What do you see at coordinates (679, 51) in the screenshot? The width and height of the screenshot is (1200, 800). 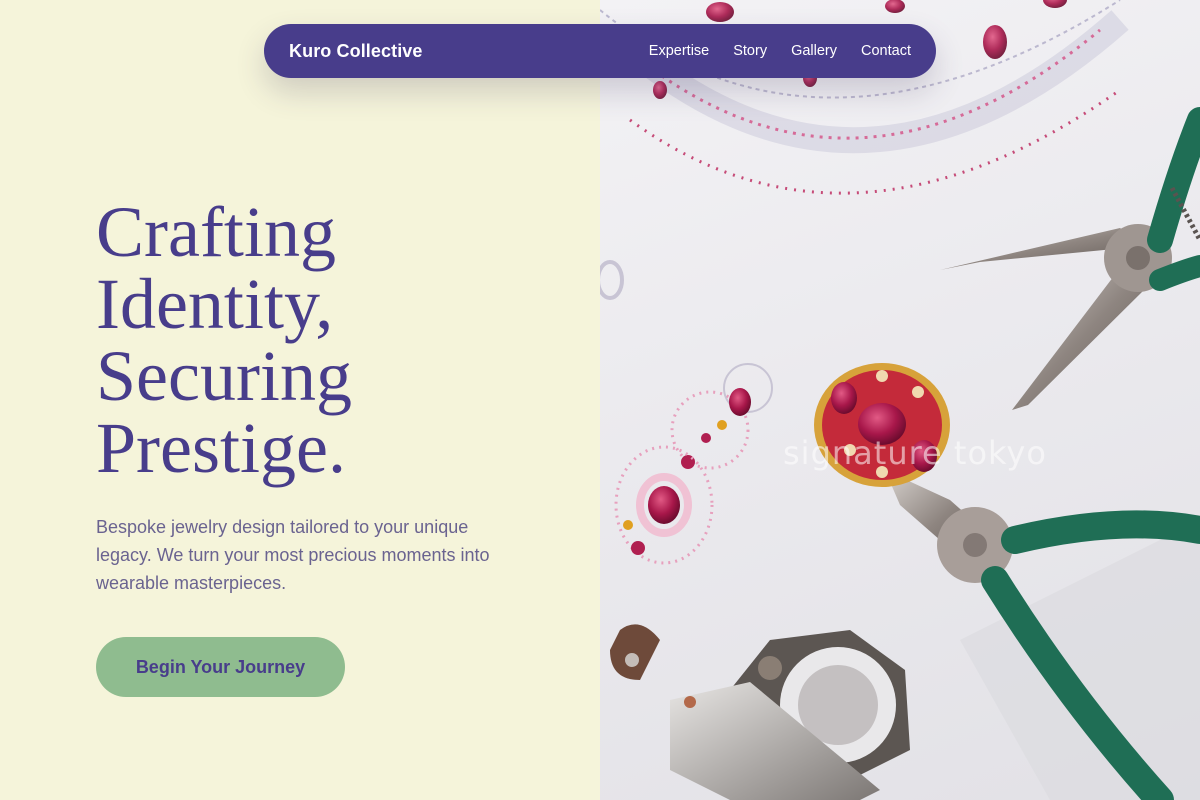 I see `nav-link-expertise: Expertise` at bounding box center [679, 51].